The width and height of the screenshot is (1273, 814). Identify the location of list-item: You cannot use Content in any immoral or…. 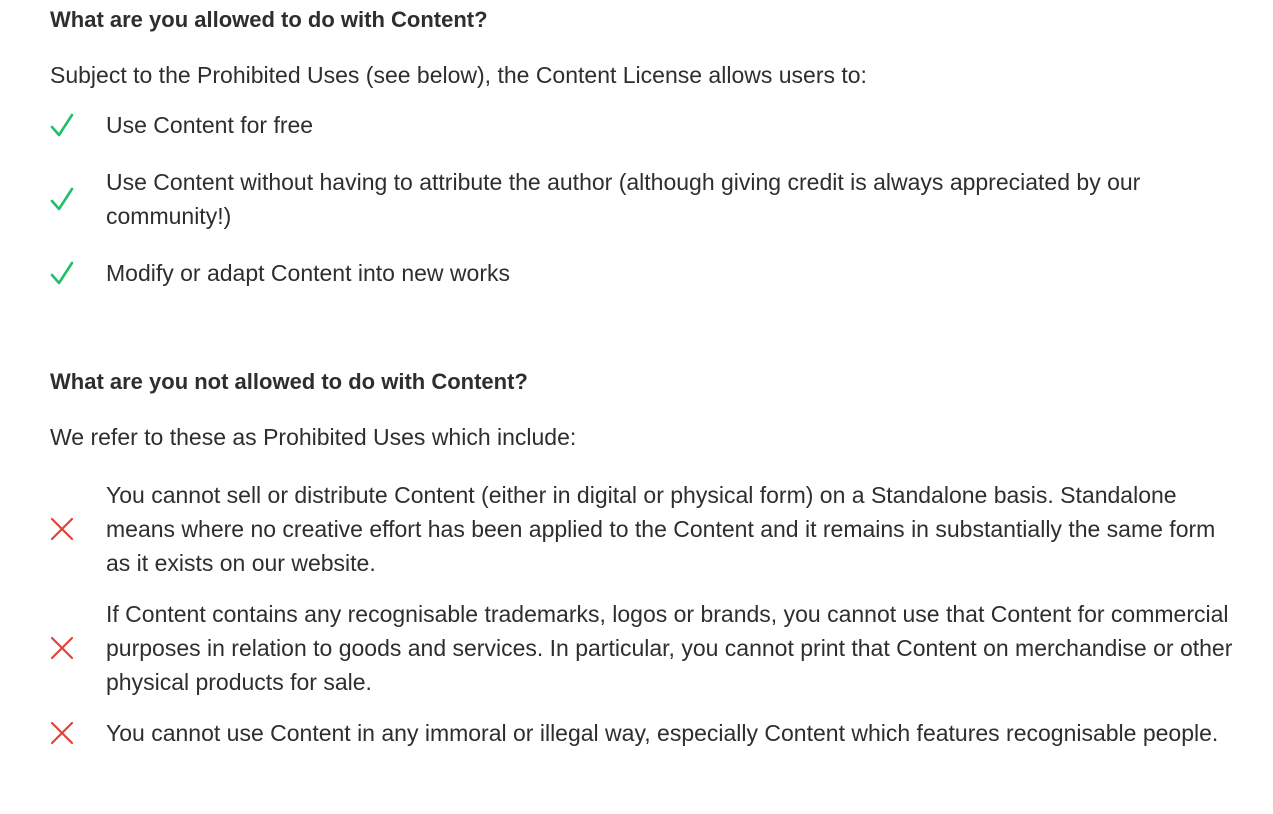
(641, 733).